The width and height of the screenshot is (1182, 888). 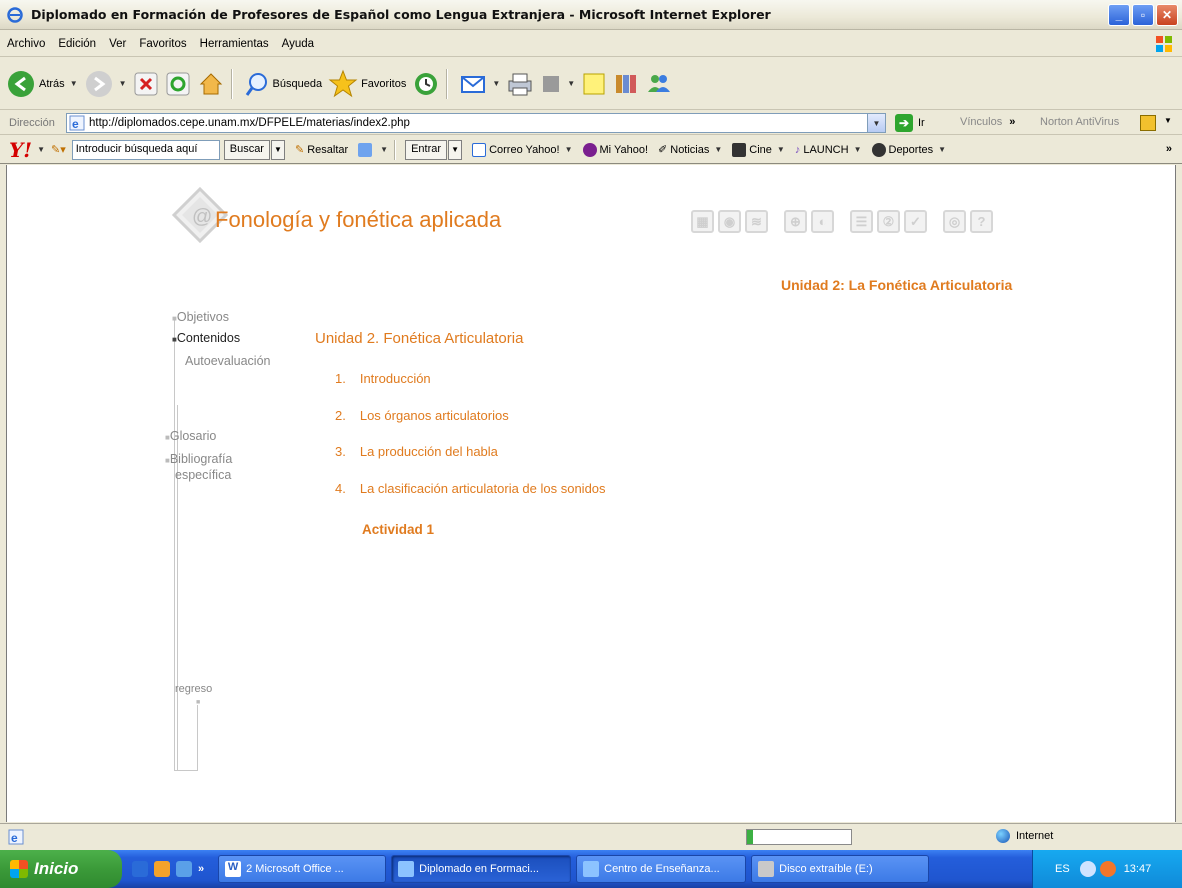 I want to click on stop-button, so click(x=146, y=84).